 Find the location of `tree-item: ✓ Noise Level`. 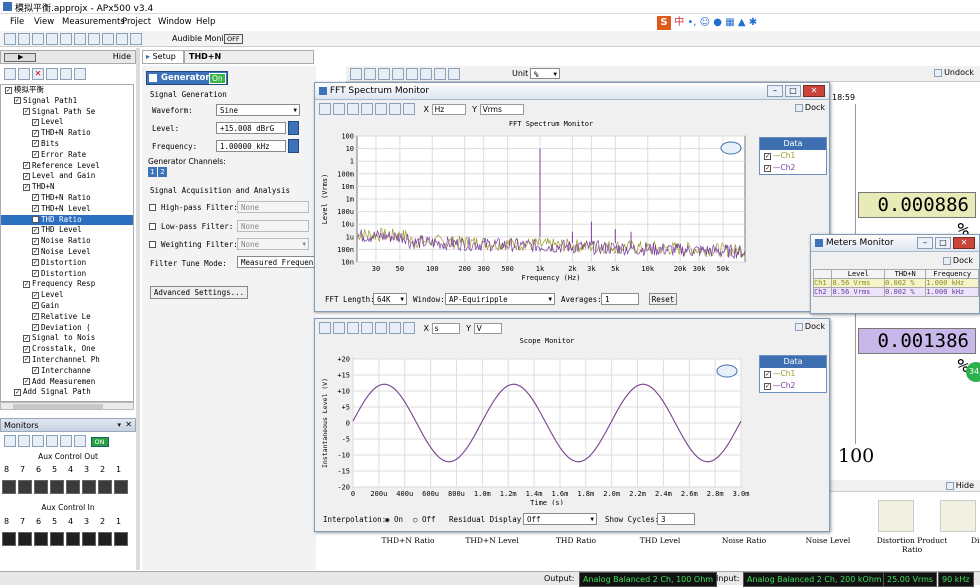

tree-item: ✓ Noise Level is located at coordinates (67, 252).